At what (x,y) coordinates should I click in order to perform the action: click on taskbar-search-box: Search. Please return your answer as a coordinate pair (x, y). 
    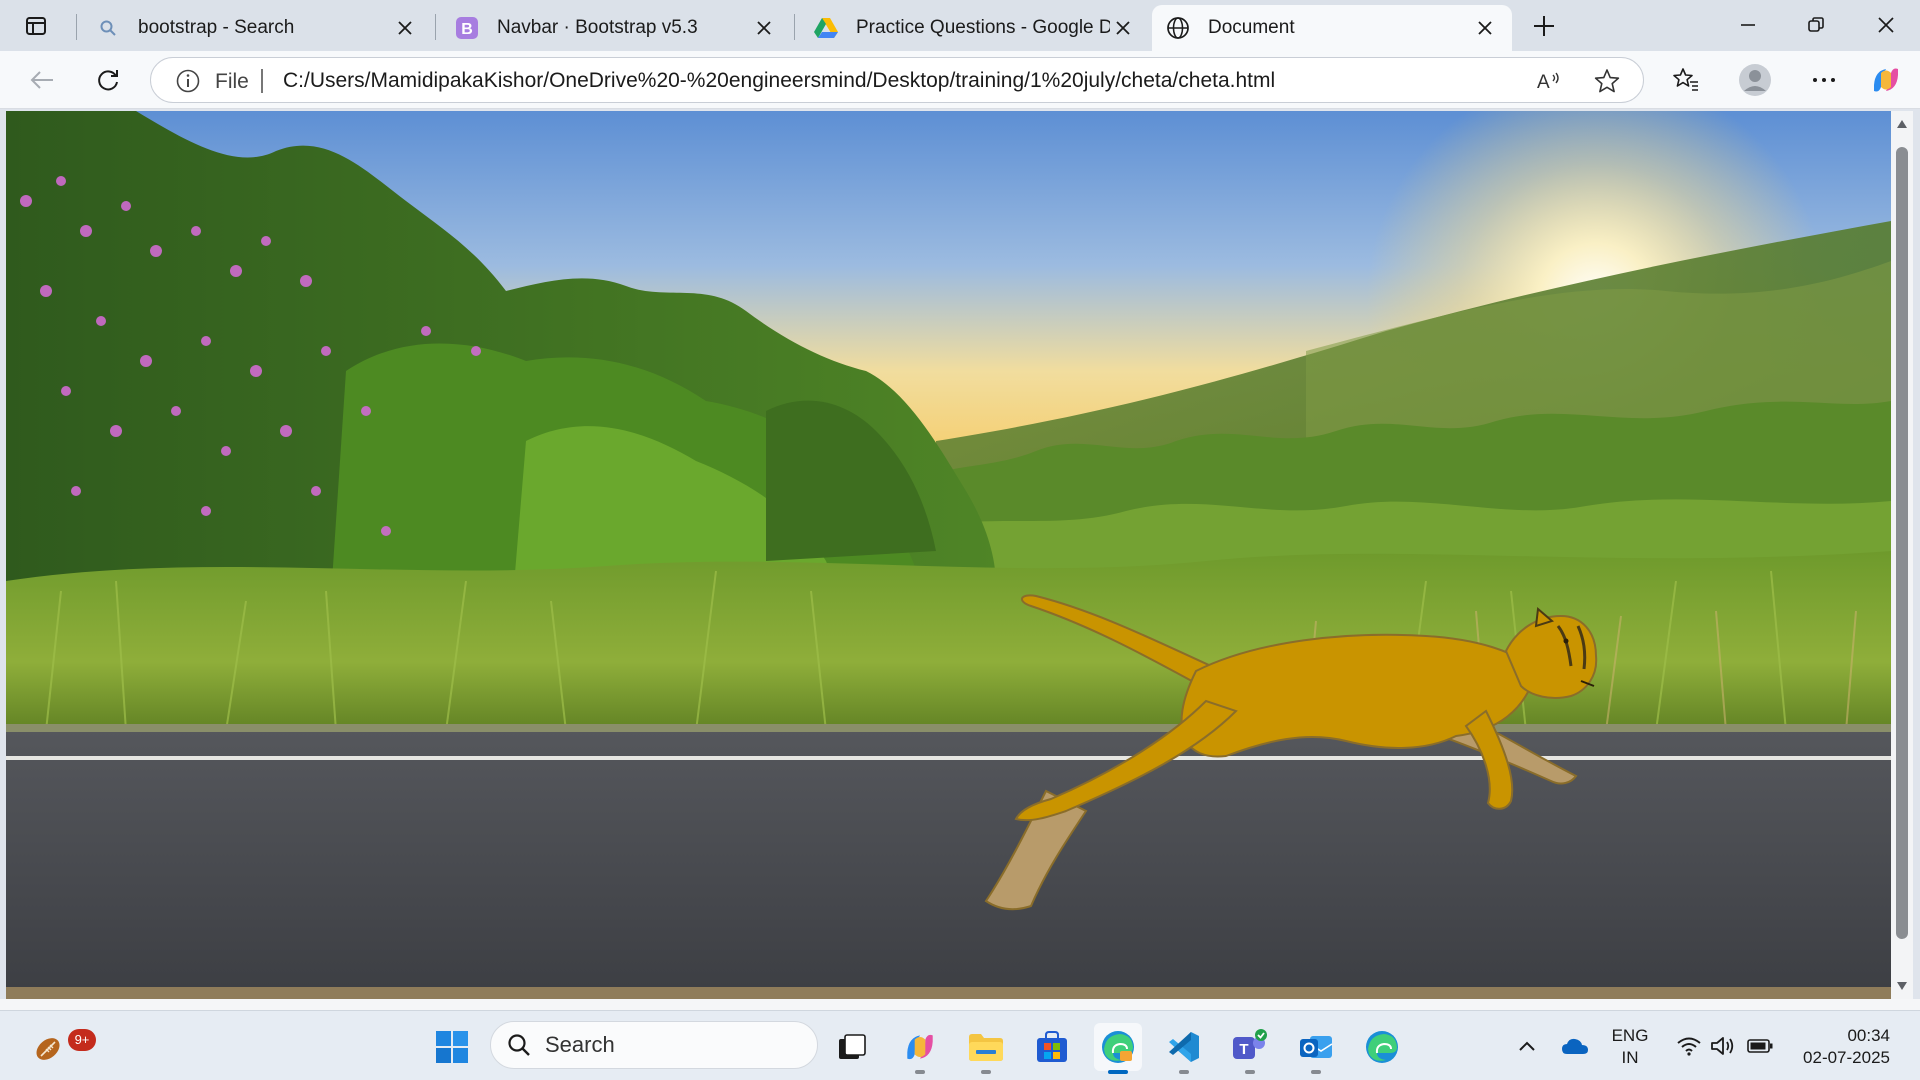
    Looking at the image, I should click on (654, 1045).